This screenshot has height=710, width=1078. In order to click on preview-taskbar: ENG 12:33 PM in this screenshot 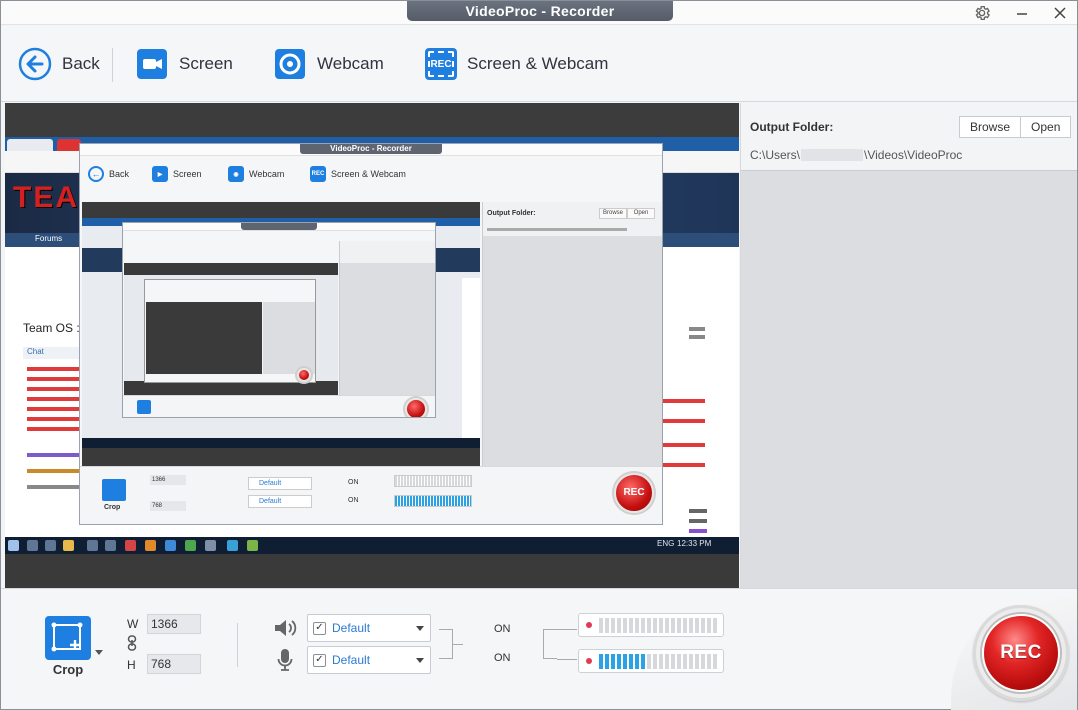, I will do `click(372, 545)`.